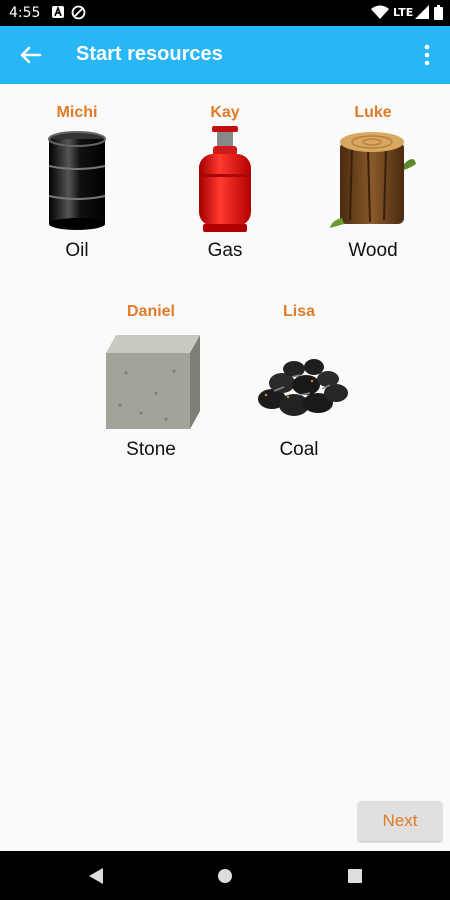 The image size is (450, 900). What do you see at coordinates (298, 311) in the screenshot?
I see `resource-owner: Lisa` at bounding box center [298, 311].